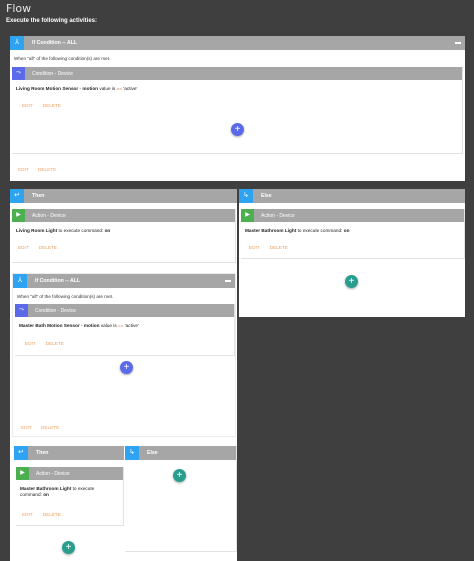 This screenshot has width=474, height=561. What do you see at coordinates (55, 343) in the screenshot?
I see `nested-condition-delete-link: DELETE` at bounding box center [55, 343].